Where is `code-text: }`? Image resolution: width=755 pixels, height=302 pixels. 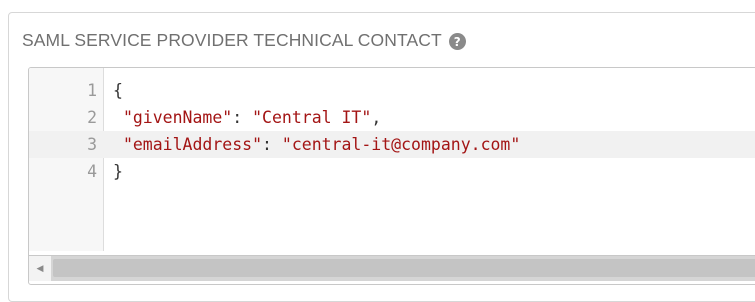
code-text: } is located at coordinates (118, 171).